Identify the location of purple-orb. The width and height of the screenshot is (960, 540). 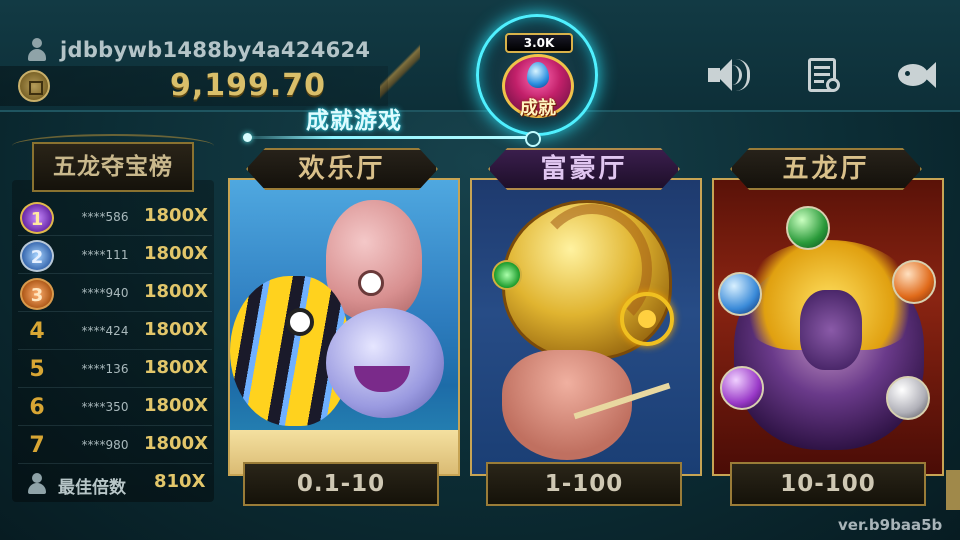
(742, 388).